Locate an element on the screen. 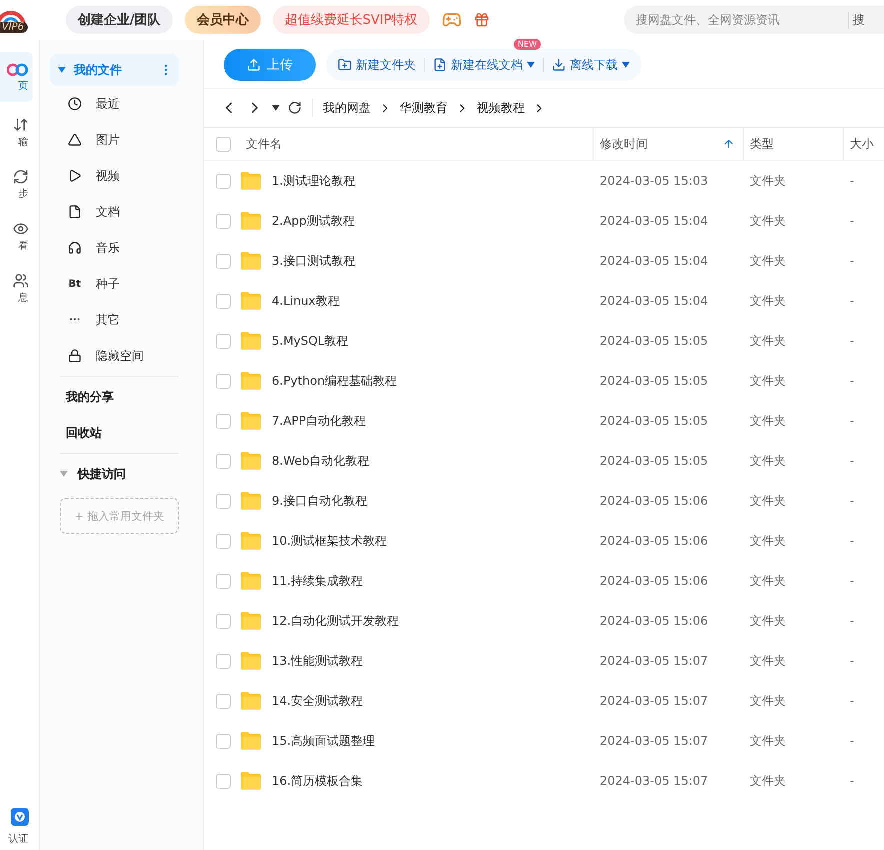 The height and width of the screenshot is (850, 884). column-header: 修改时间 is located at coordinates (621, 144).